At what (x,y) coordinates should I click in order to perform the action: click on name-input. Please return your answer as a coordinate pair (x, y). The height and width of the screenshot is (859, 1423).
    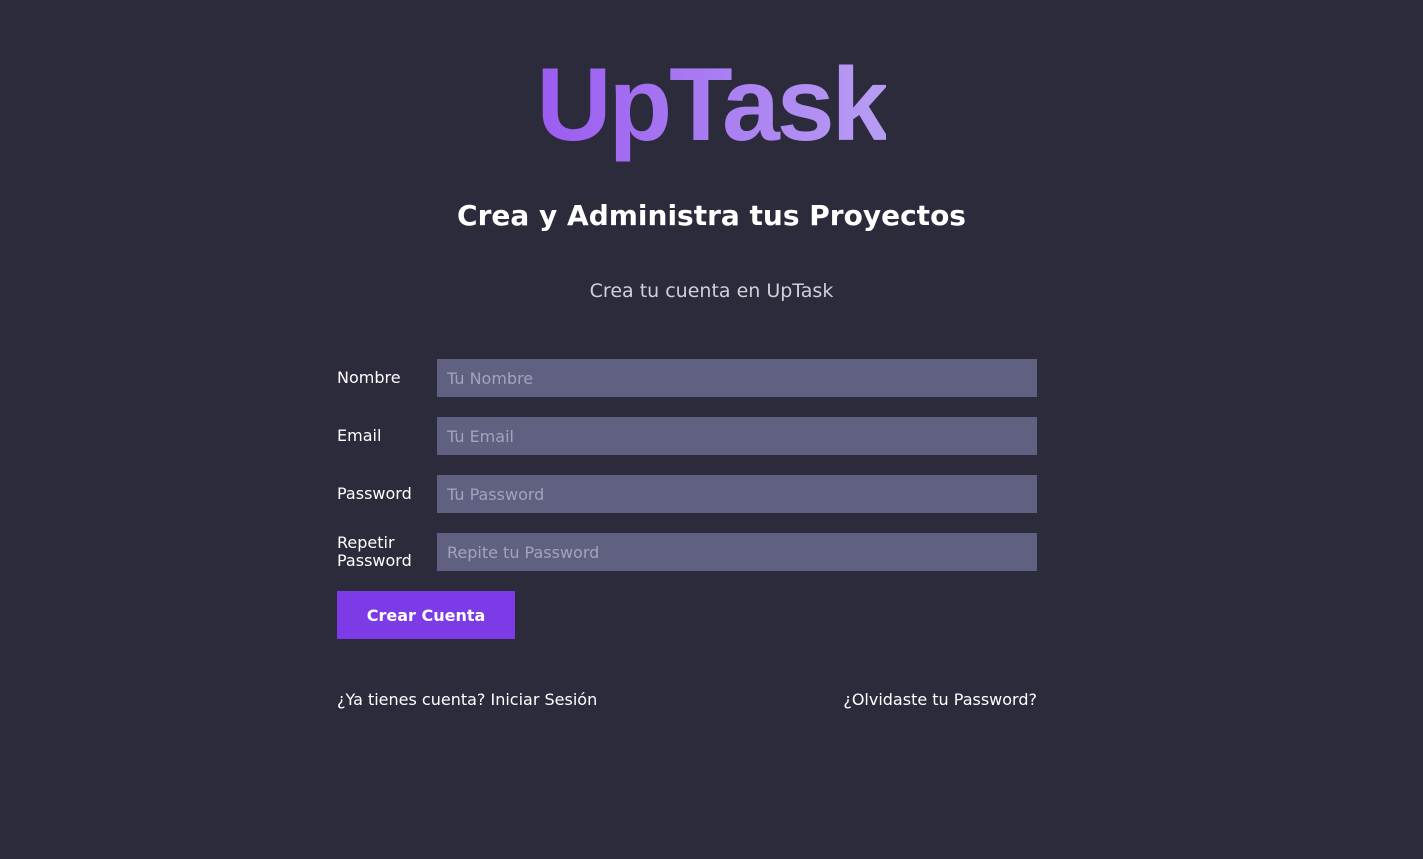
    Looking at the image, I should click on (737, 378).